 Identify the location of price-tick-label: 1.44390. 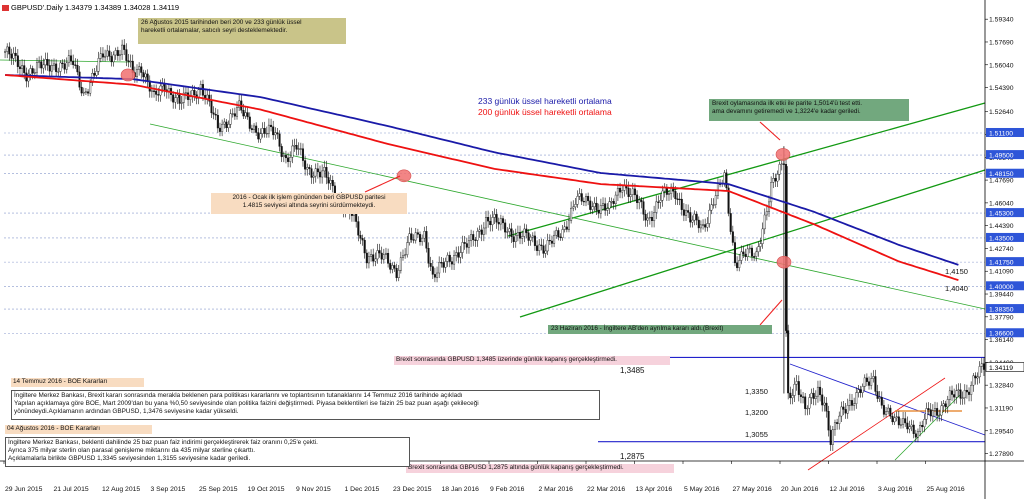
(1001, 226).